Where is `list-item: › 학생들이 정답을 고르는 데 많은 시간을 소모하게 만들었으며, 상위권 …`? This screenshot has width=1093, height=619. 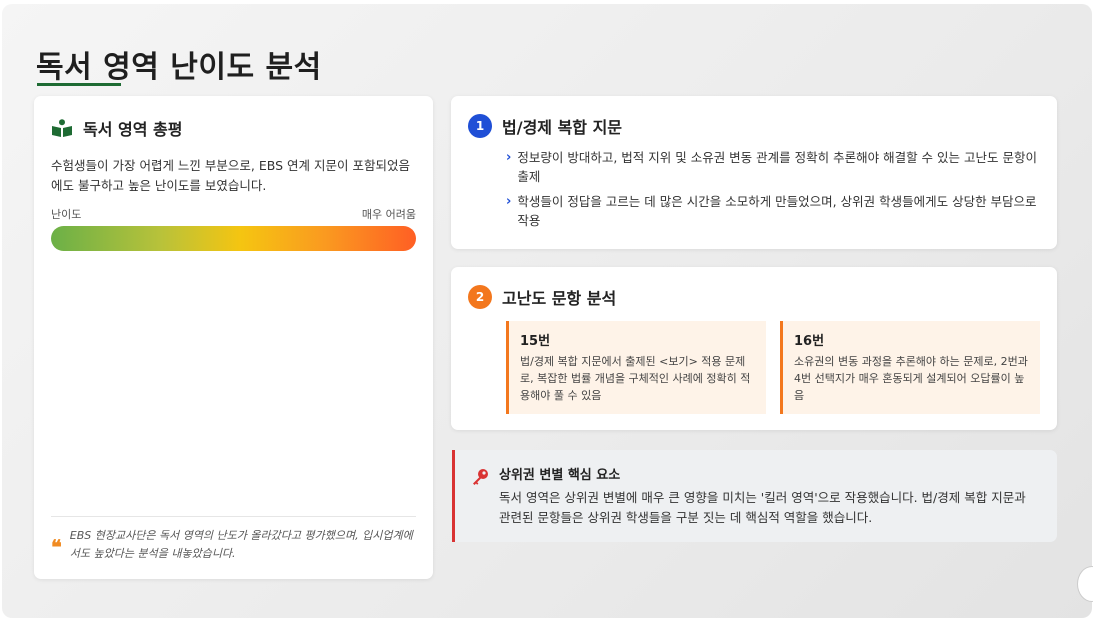
list-item: › 학생들이 정답을 고르는 데 많은 시간을 소모하게 만들었으며, 상위권 … is located at coordinates (773, 211).